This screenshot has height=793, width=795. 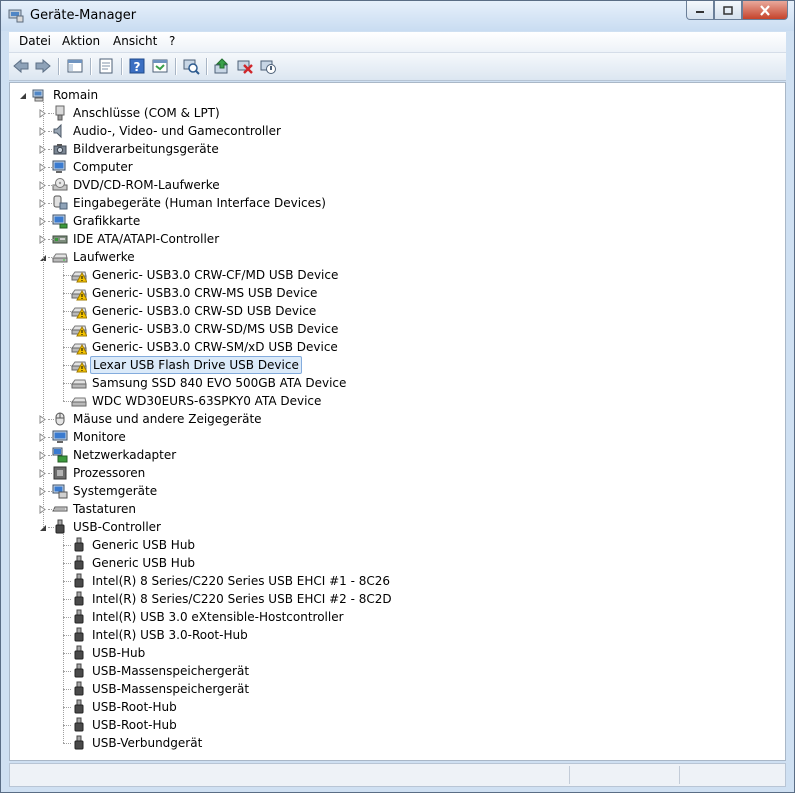 I want to click on tree-category: Bildverarbeitungsgeräte, so click(x=136, y=149).